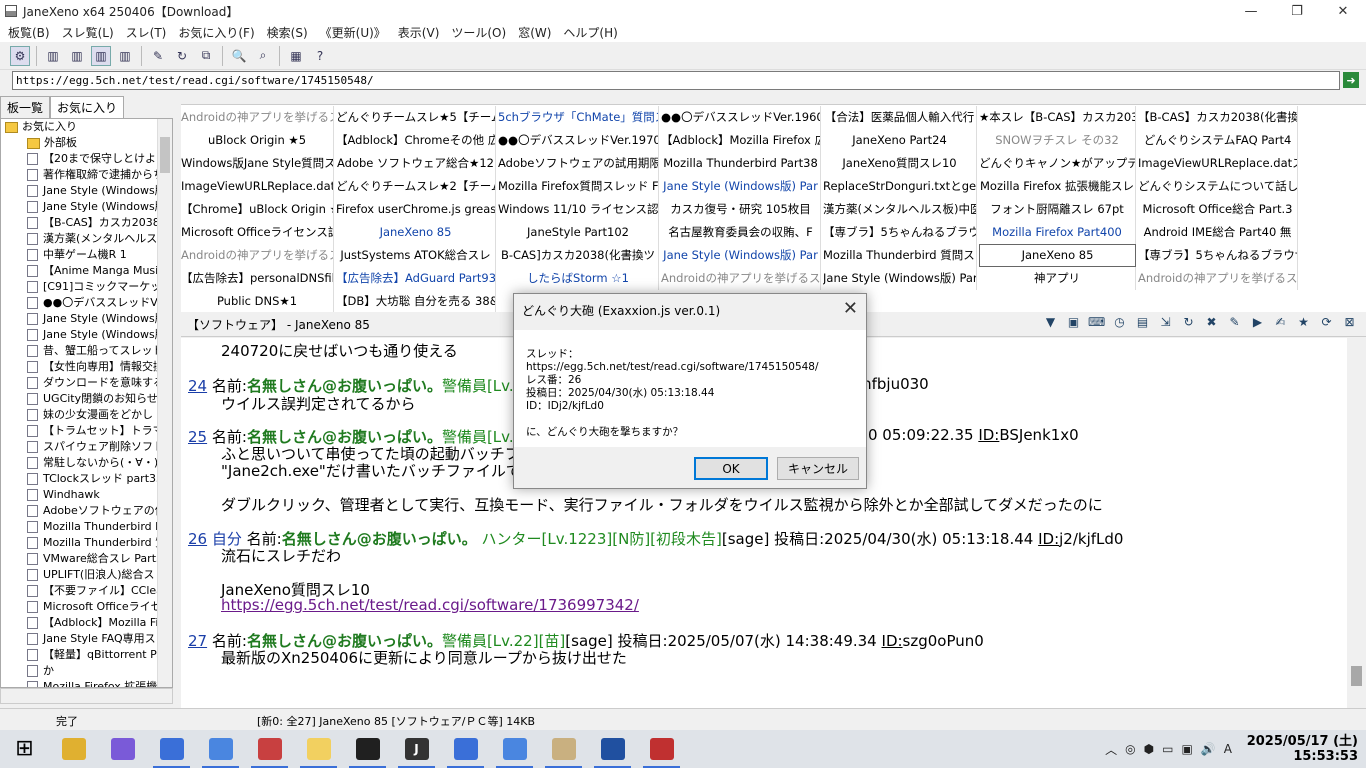 The image size is (1366, 768). Describe the element at coordinates (86, 415) in the screenshot. I see `tree-item: 妹の少女漫画をどかし` at that location.